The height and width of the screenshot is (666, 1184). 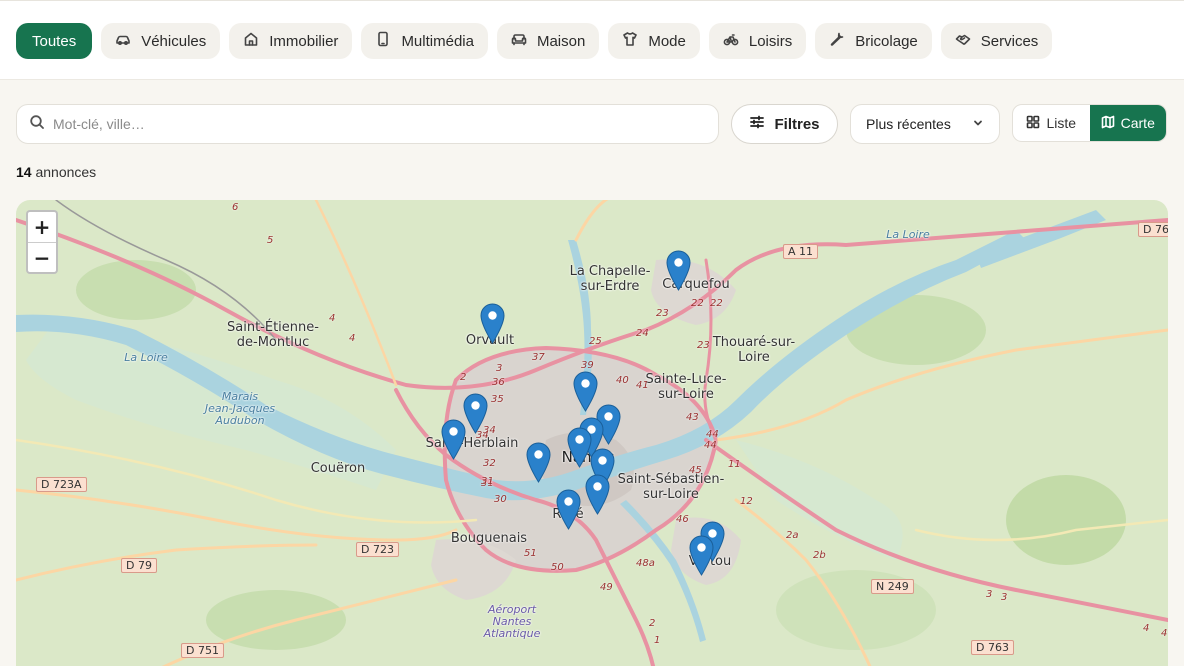 I want to click on search-bar, so click(x=367, y=124).